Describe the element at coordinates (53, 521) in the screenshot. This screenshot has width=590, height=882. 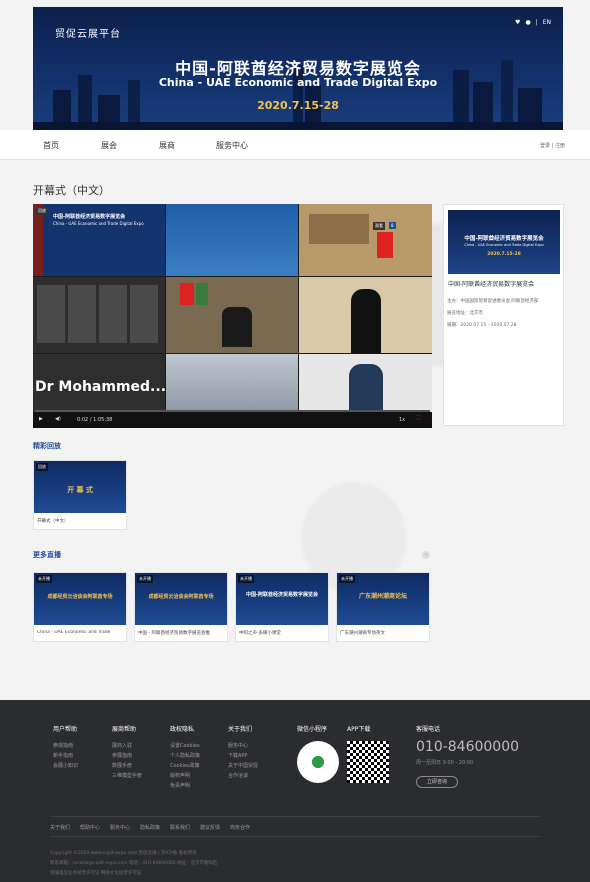
I see `replay-card-caption: 开幕式（中文）` at that location.